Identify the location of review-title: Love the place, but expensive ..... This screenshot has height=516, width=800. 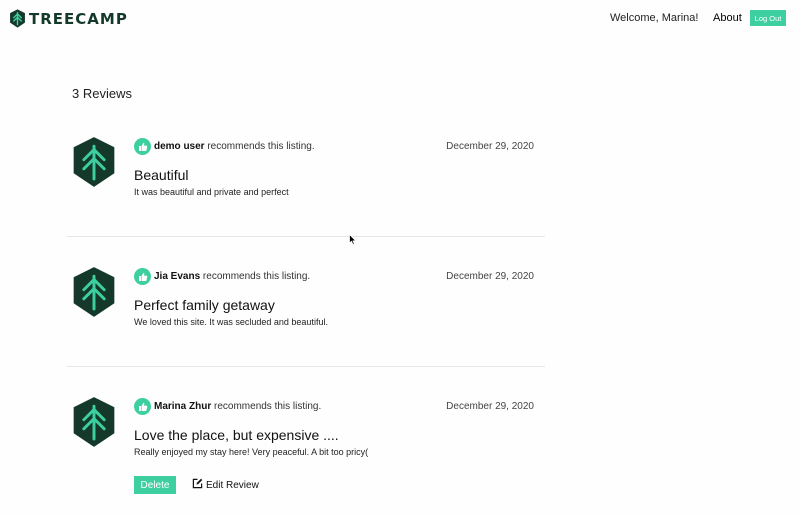
(236, 435).